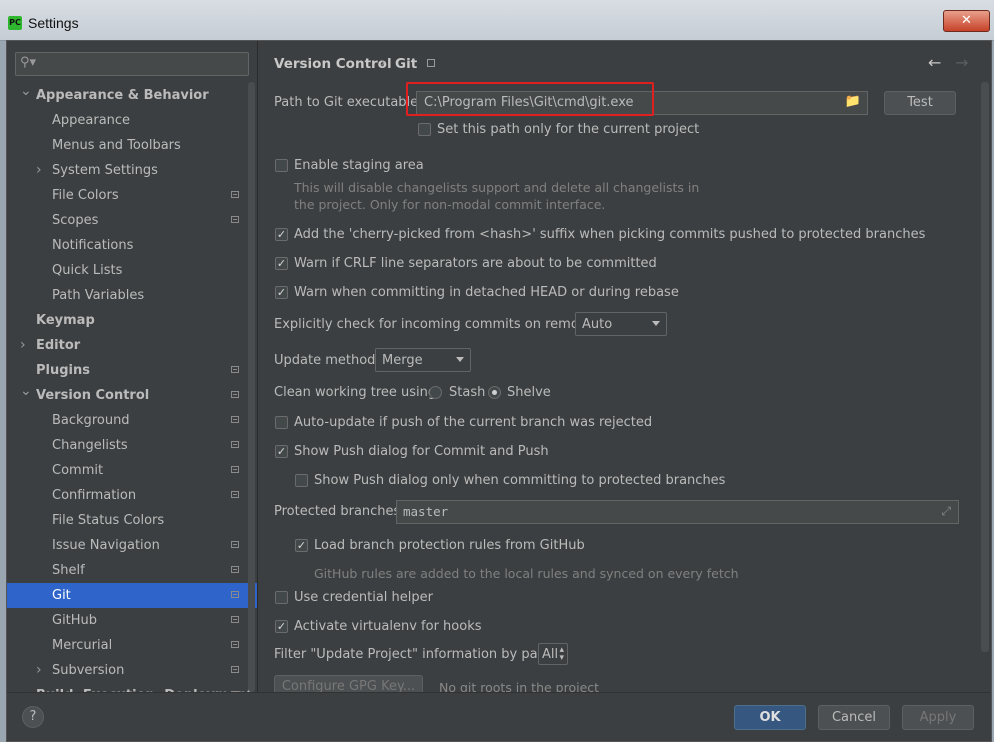 Image resolution: width=994 pixels, height=742 pixels. What do you see at coordinates (132, 570) in the screenshot?
I see `sidebar-item: Shelf` at bounding box center [132, 570].